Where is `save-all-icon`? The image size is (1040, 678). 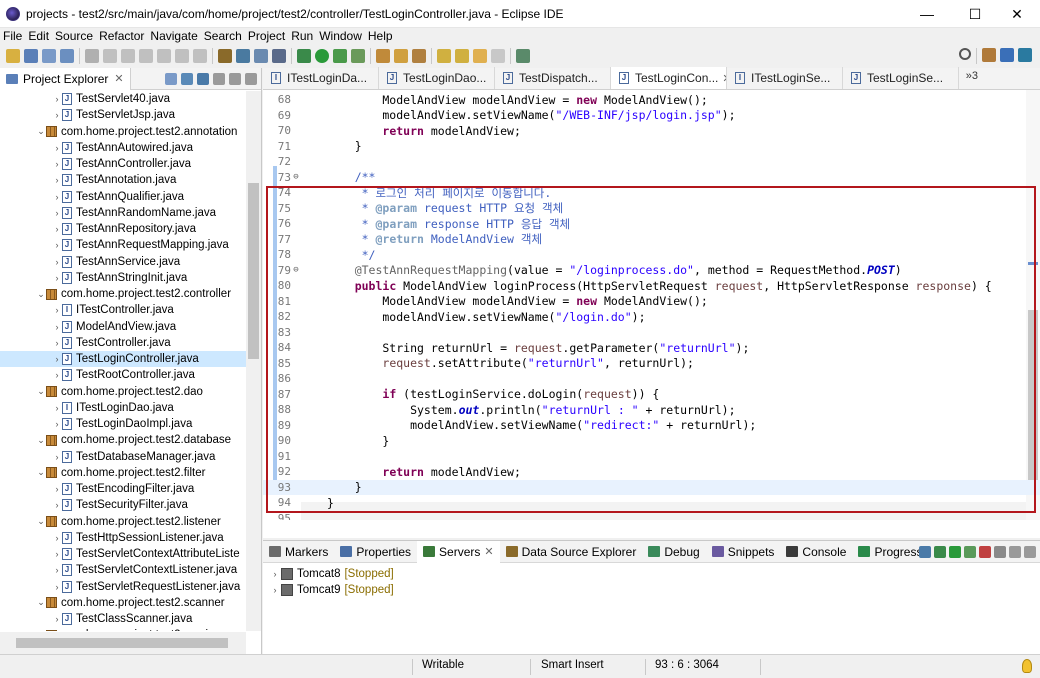
save-all-icon is located at coordinates (49, 56).